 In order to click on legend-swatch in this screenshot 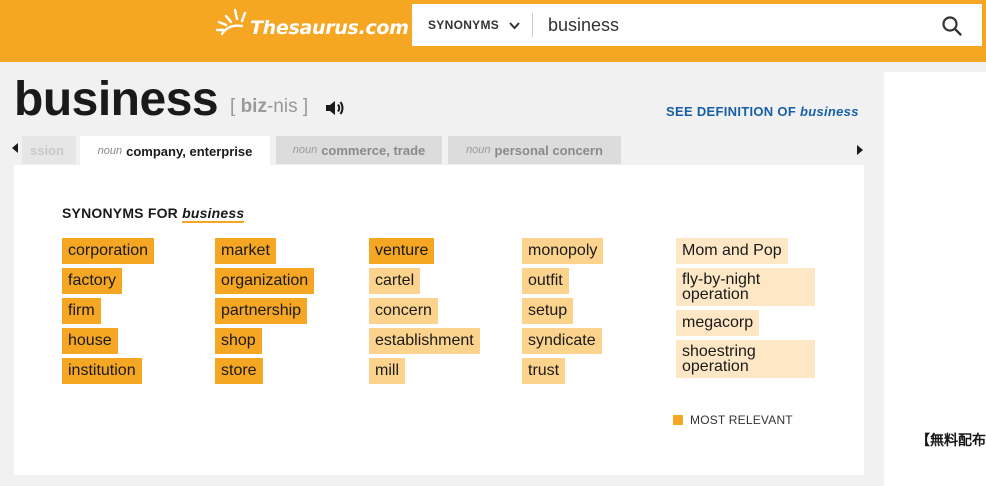, I will do `click(678, 420)`.